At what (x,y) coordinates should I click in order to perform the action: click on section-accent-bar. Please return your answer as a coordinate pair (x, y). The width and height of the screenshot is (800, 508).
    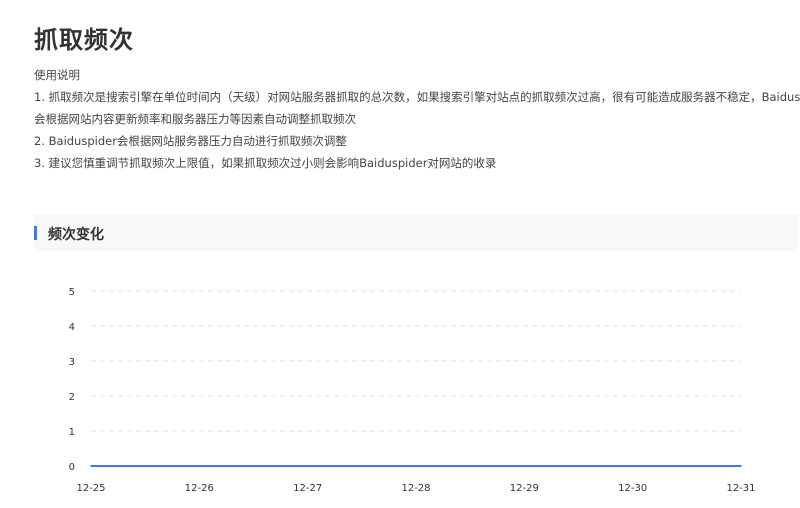
    Looking at the image, I should click on (35, 233).